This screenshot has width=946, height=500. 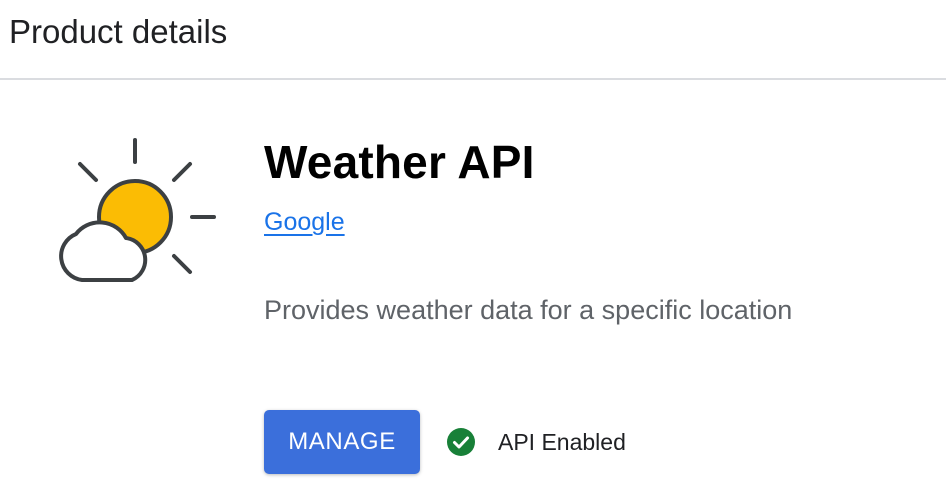 I want to click on page-title: Product details, so click(x=118, y=31).